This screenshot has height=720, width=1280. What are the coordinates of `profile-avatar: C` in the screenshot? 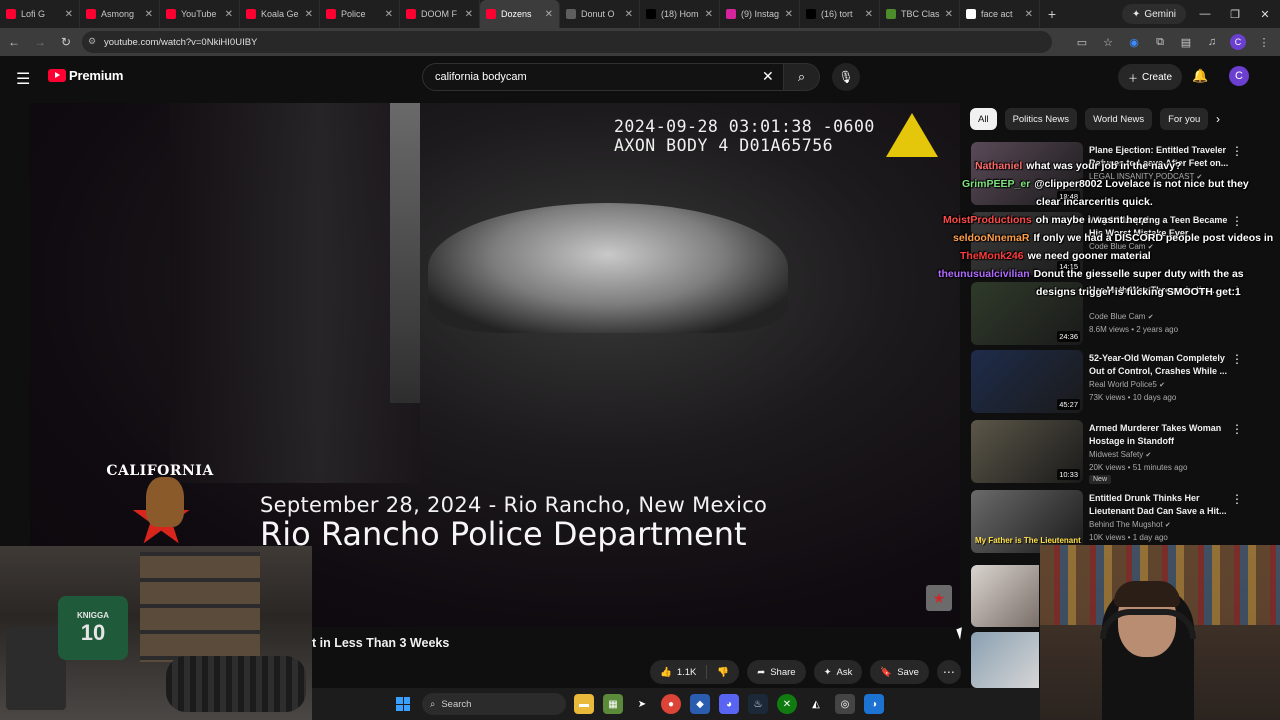 It's located at (1238, 42).